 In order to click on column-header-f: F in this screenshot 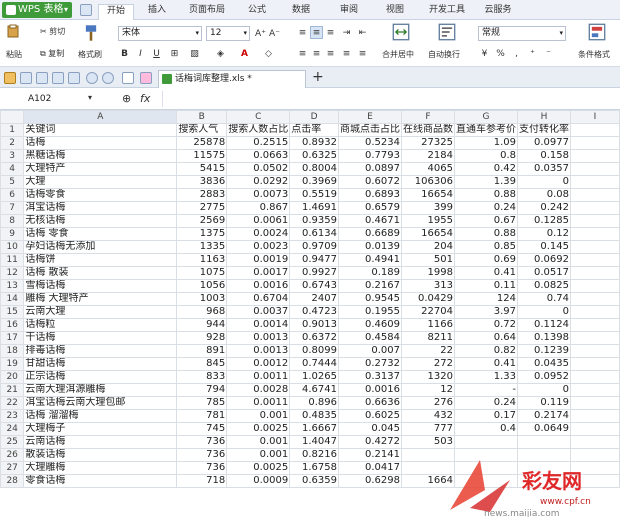, I will do `click(427, 117)`.